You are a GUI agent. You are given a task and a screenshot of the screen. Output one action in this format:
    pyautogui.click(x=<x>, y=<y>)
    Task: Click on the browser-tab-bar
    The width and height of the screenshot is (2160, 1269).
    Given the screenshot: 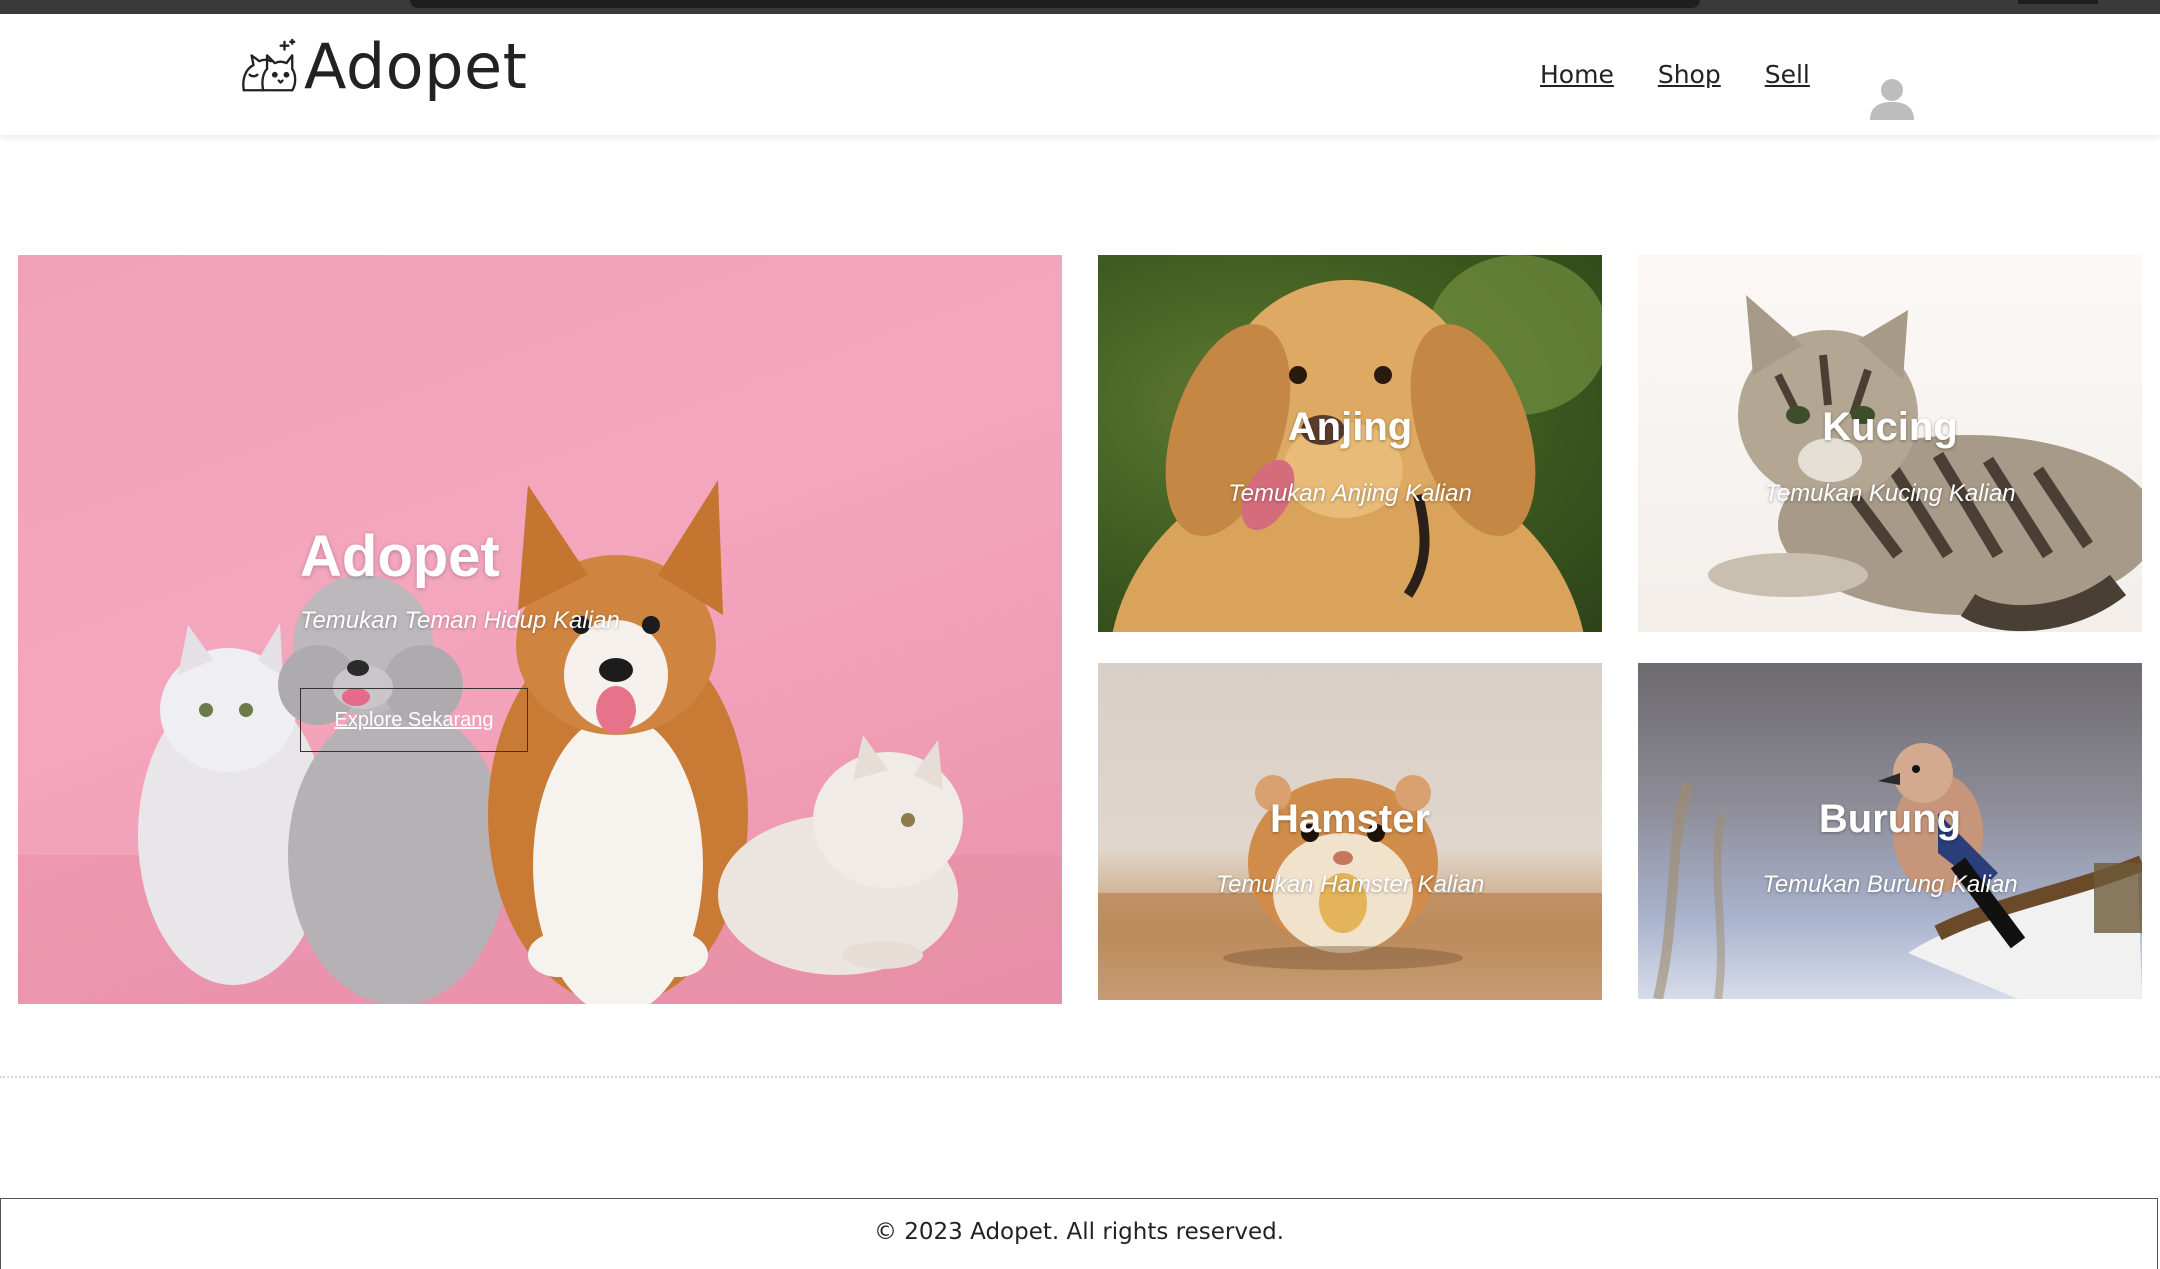 What is the action you would take?
    pyautogui.click(x=1055, y=4)
    